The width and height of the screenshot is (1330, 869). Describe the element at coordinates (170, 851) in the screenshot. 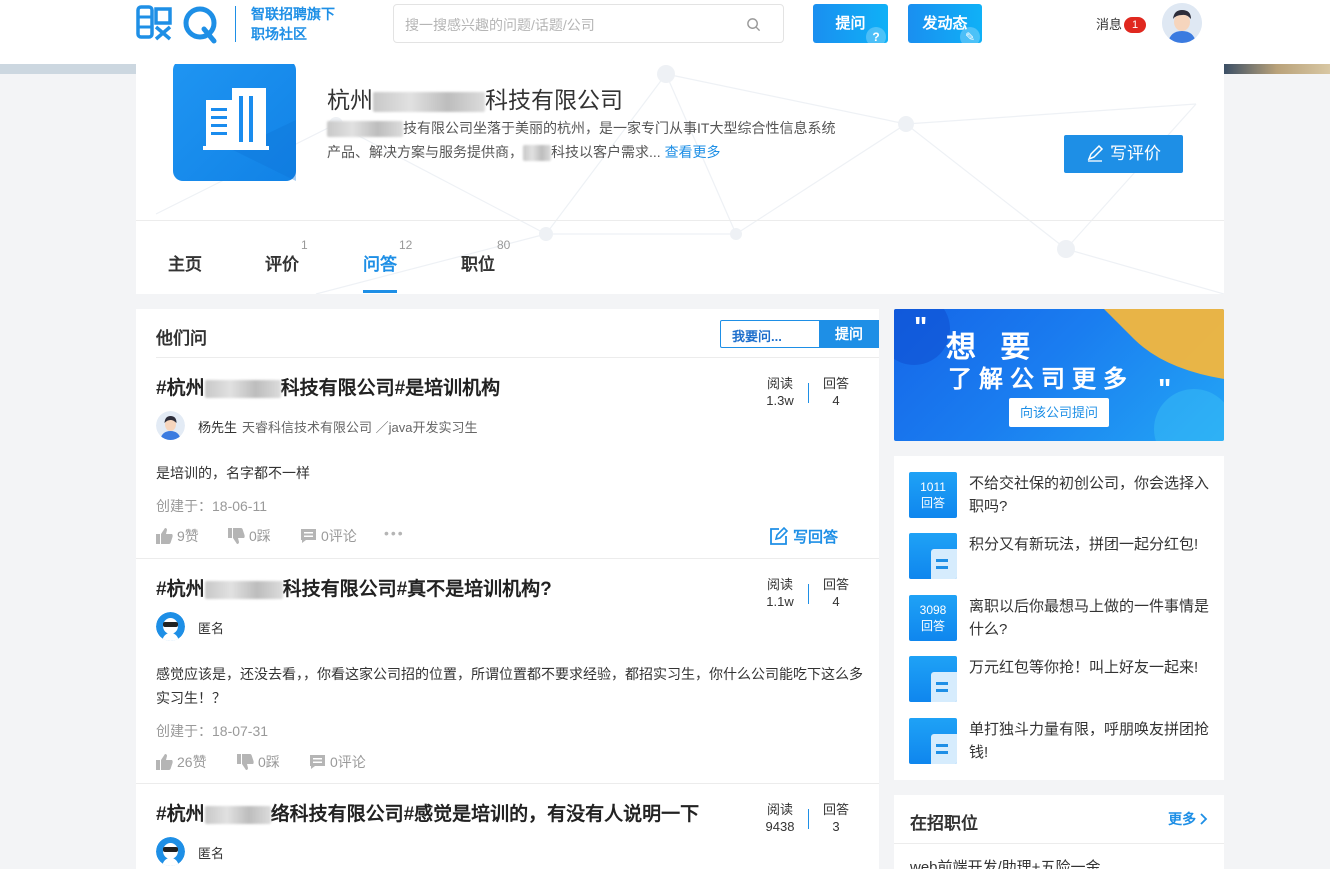

I see `anonymous-avatar` at that location.